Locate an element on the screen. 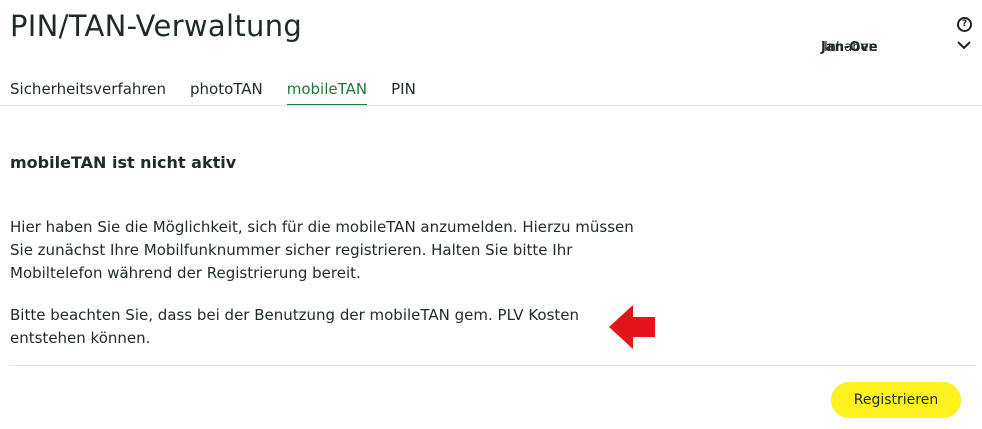 The height and width of the screenshot is (429, 982). status-heading: mobileTAN ist nicht aktiv is located at coordinates (123, 162).